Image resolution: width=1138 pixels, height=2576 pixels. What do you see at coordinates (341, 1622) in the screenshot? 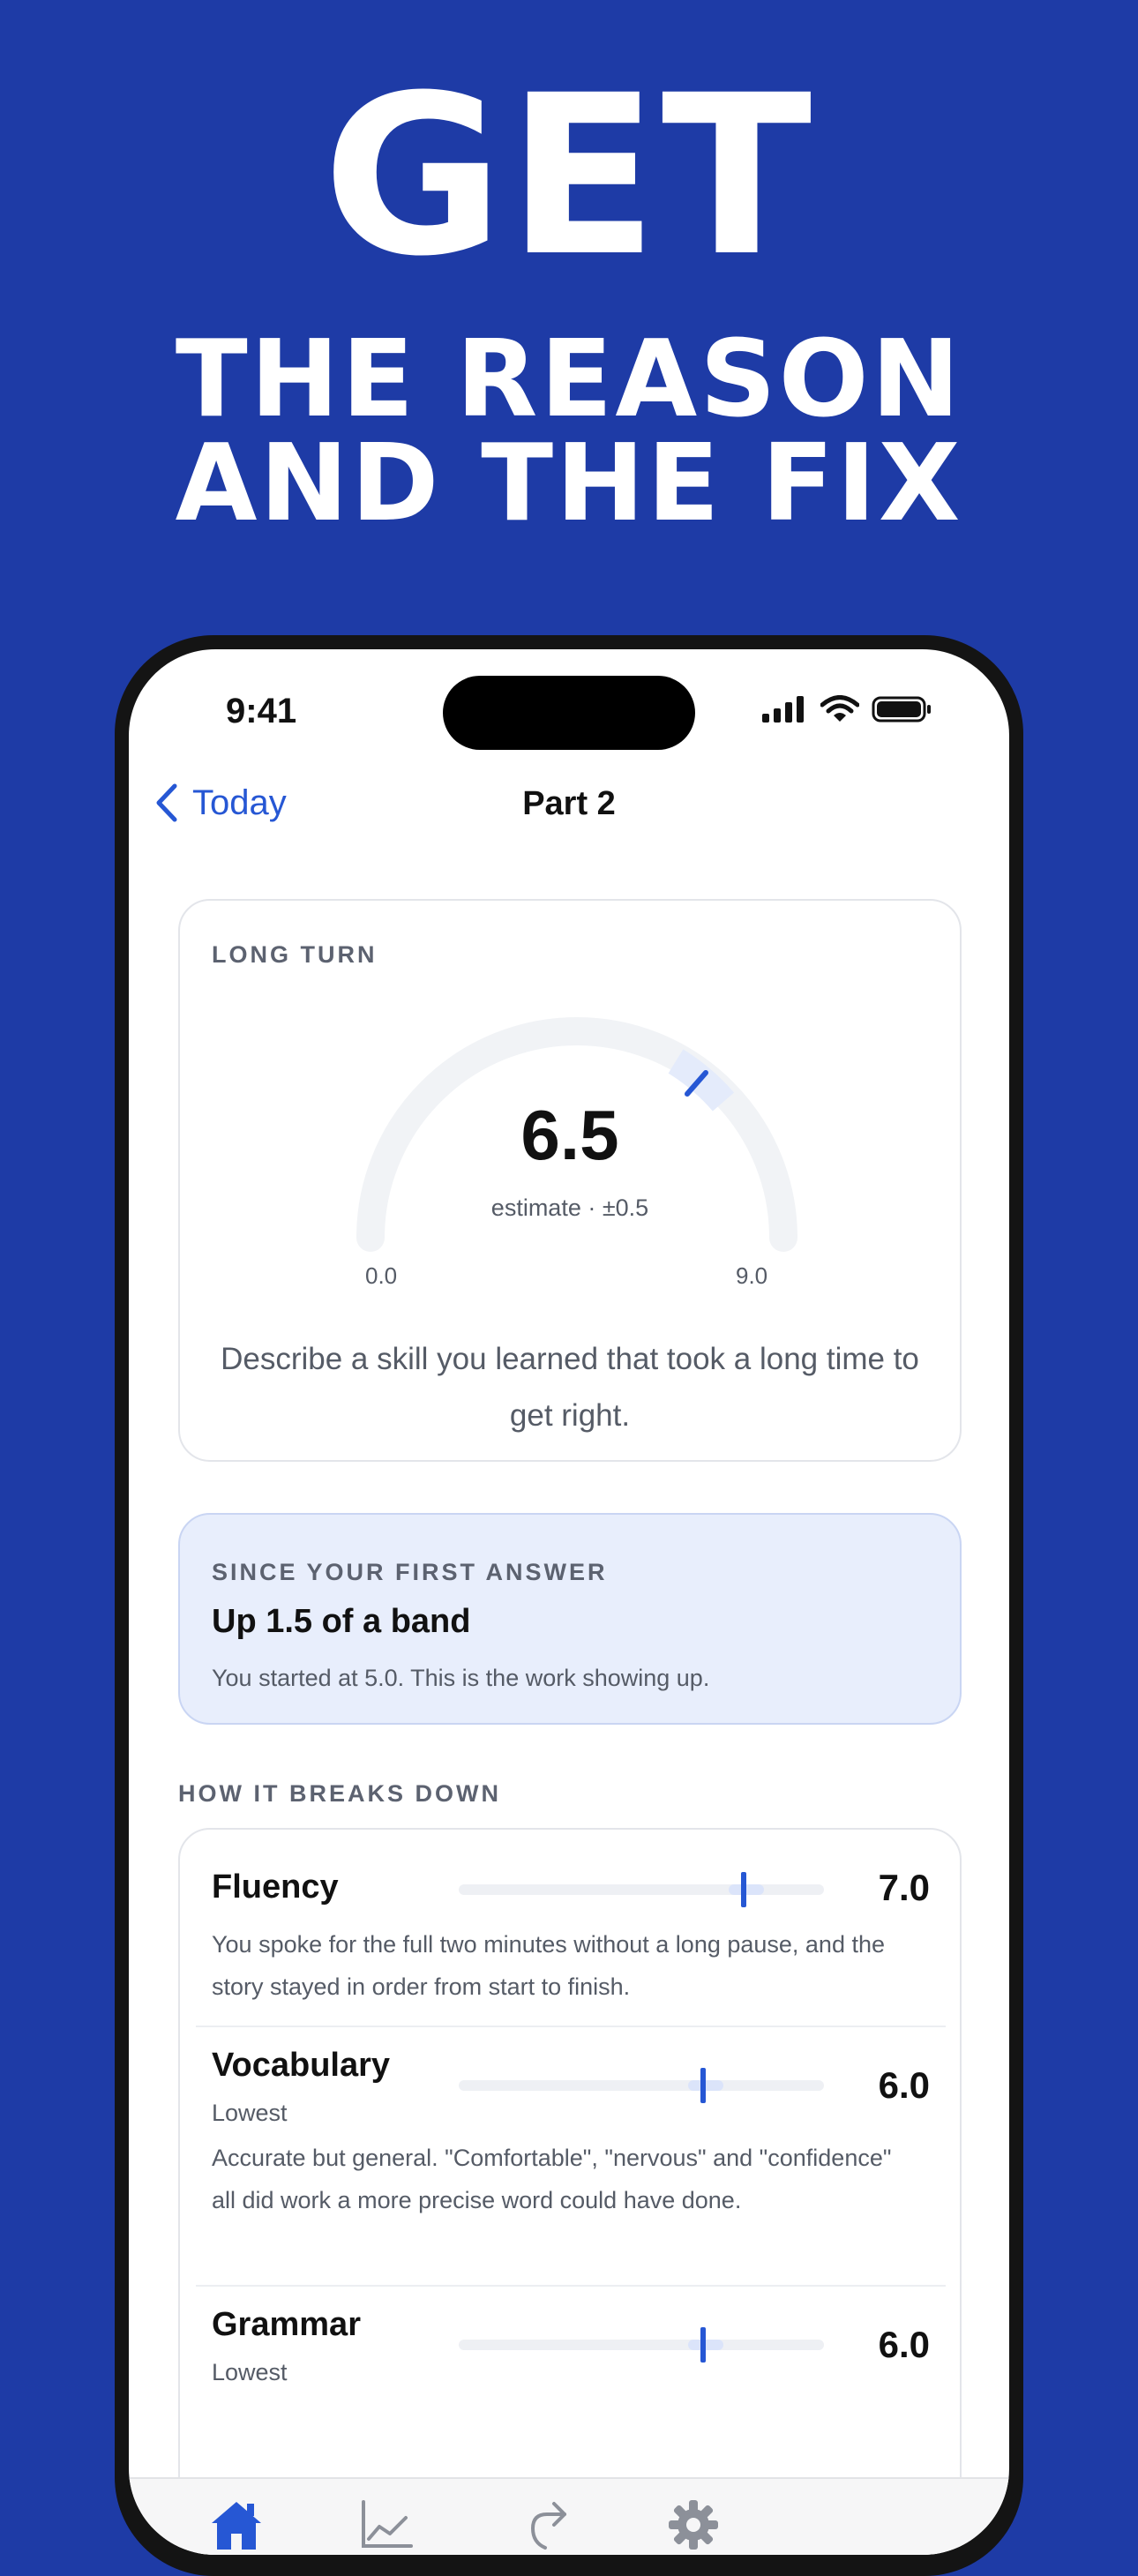
I see `progress-title: Up 1.5 of a band` at bounding box center [341, 1622].